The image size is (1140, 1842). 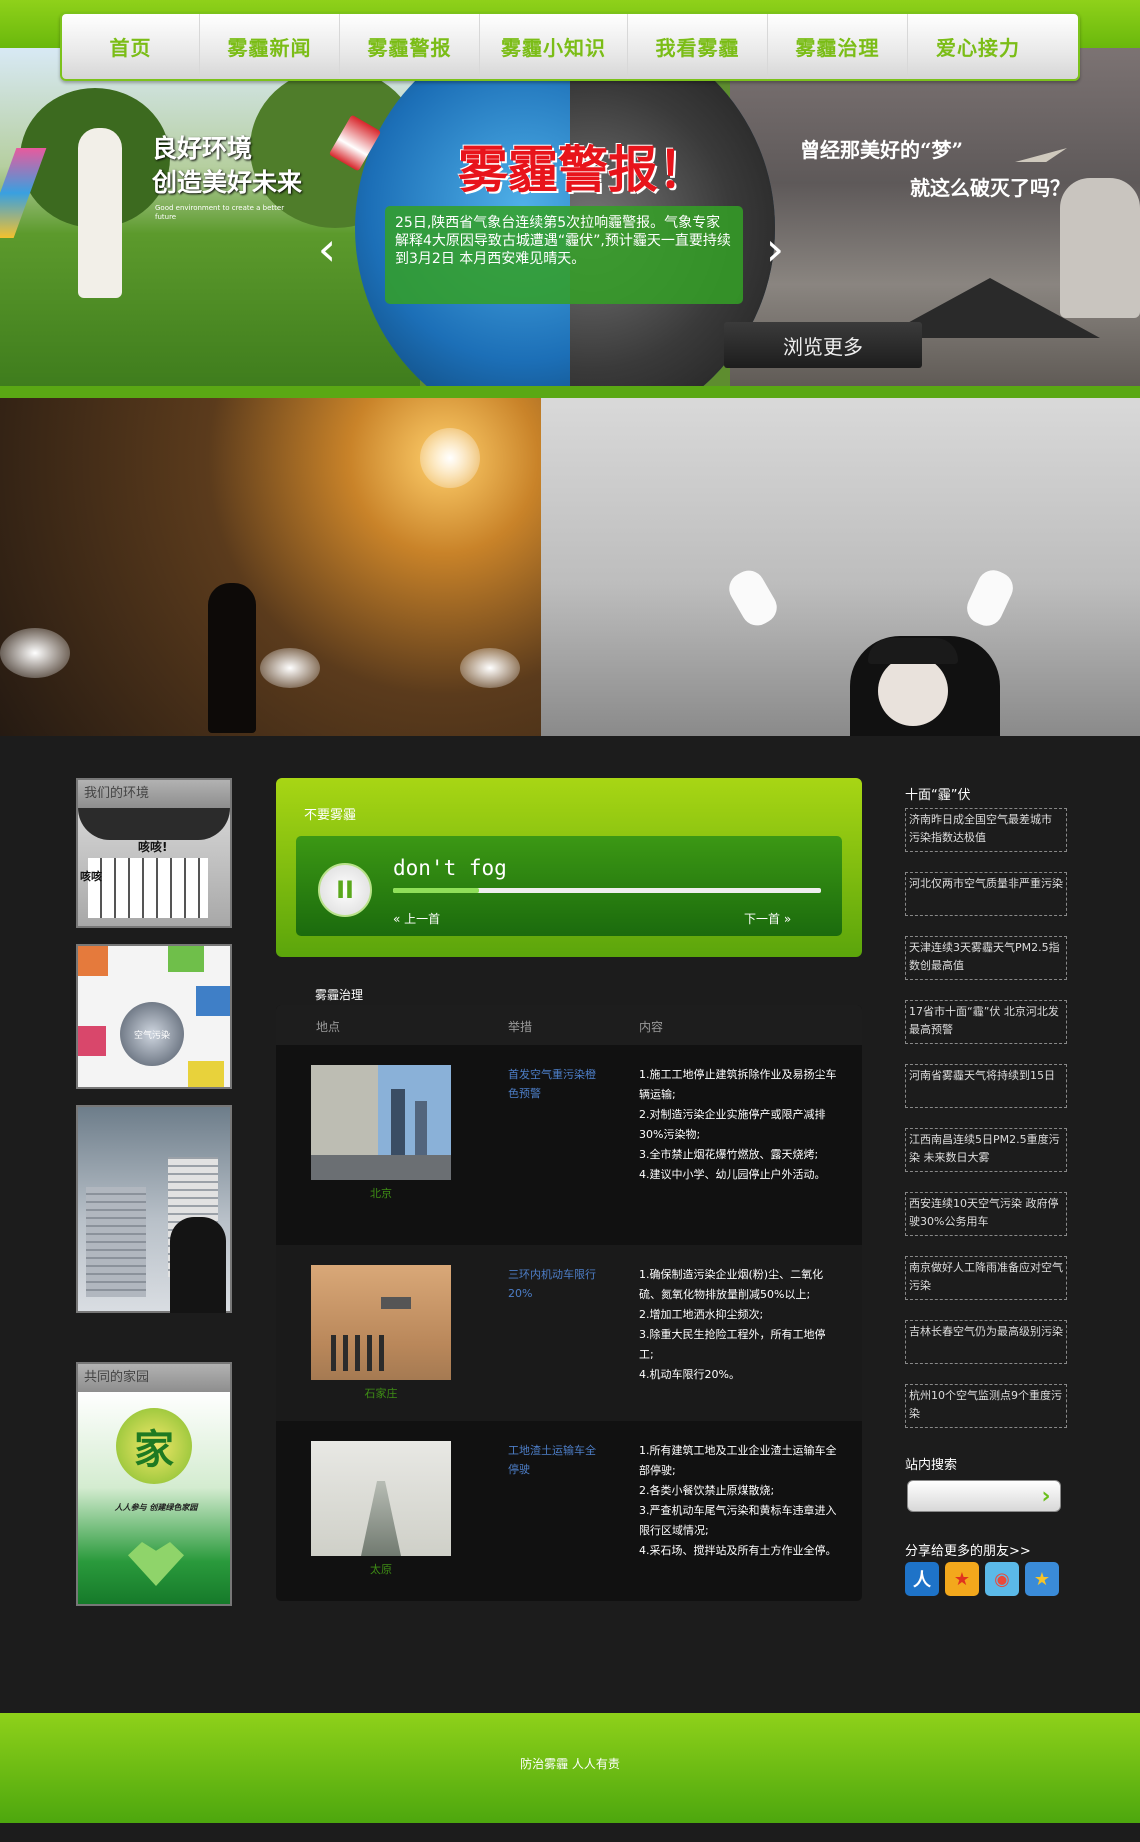 What do you see at coordinates (116, 1242) in the screenshot?
I see `building-shape` at bounding box center [116, 1242].